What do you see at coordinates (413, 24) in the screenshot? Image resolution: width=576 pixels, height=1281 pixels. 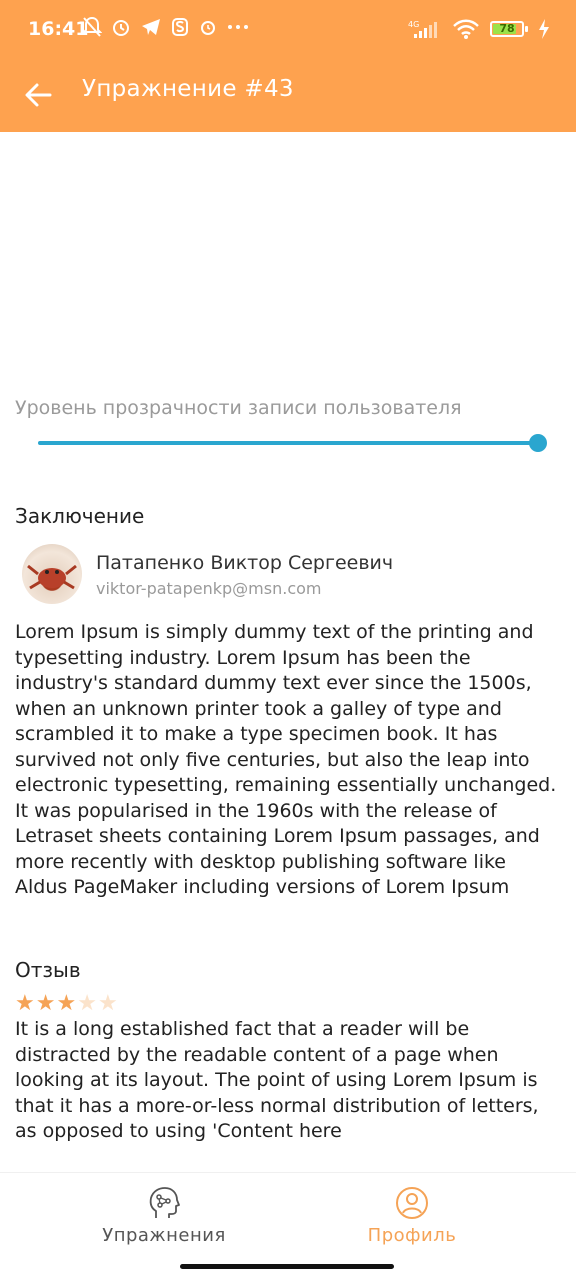 I see `svg-text: 4G` at bounding box center [413, 24].